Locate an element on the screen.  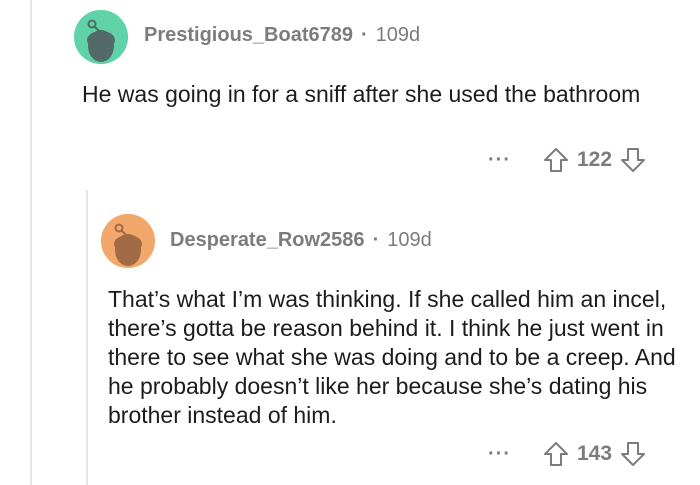
comment-actions: ··· 122 is located at coordinates (567, 160).